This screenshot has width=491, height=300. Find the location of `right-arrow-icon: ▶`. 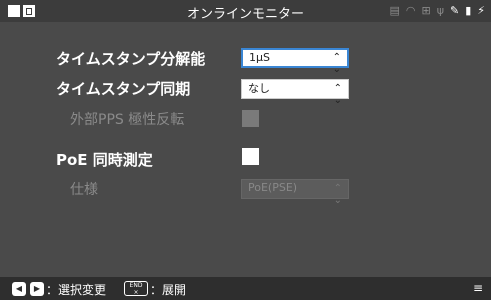

right-arrow-icon: ▶ is located at coordinates (37, 289).